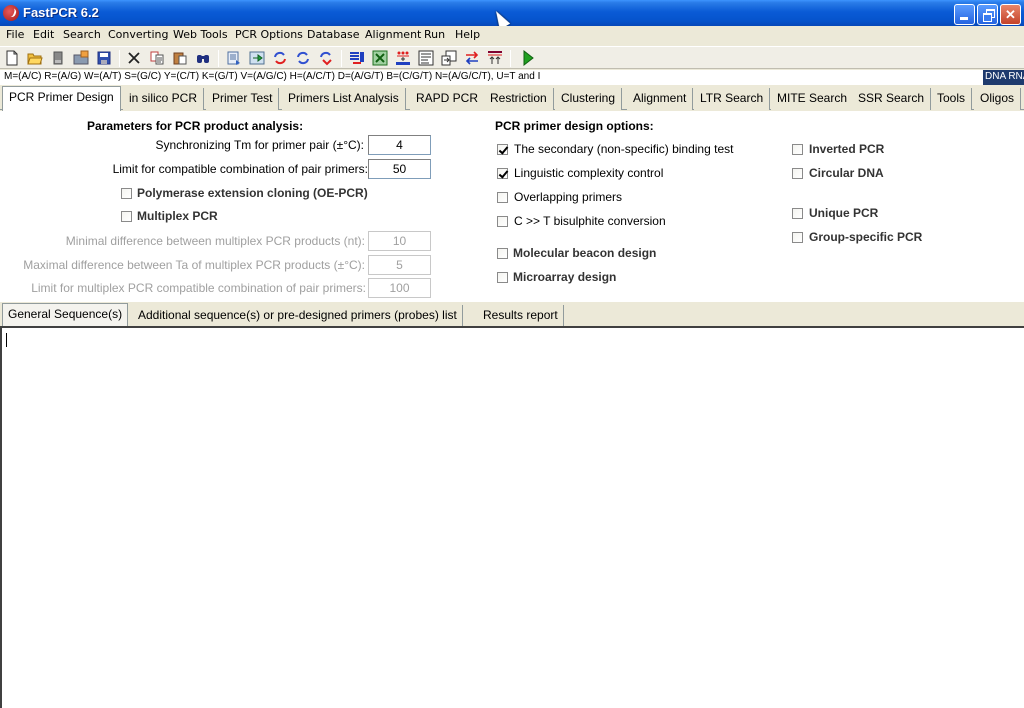  What do you see at coordinates (344, 99) in the screenshot?
I see `tab-primers-list-analysis: Primers List Analysis` at bounding box center [344, 99].